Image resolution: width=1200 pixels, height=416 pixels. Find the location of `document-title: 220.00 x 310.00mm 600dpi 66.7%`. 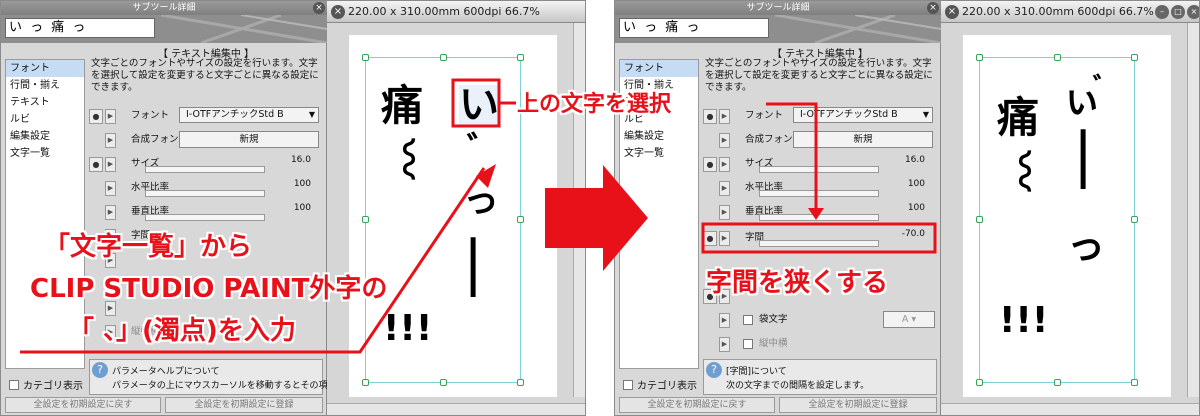

document-title: 220.00 x 310.00mm 600dpi 66.7% is located at coordinates (444, 11).